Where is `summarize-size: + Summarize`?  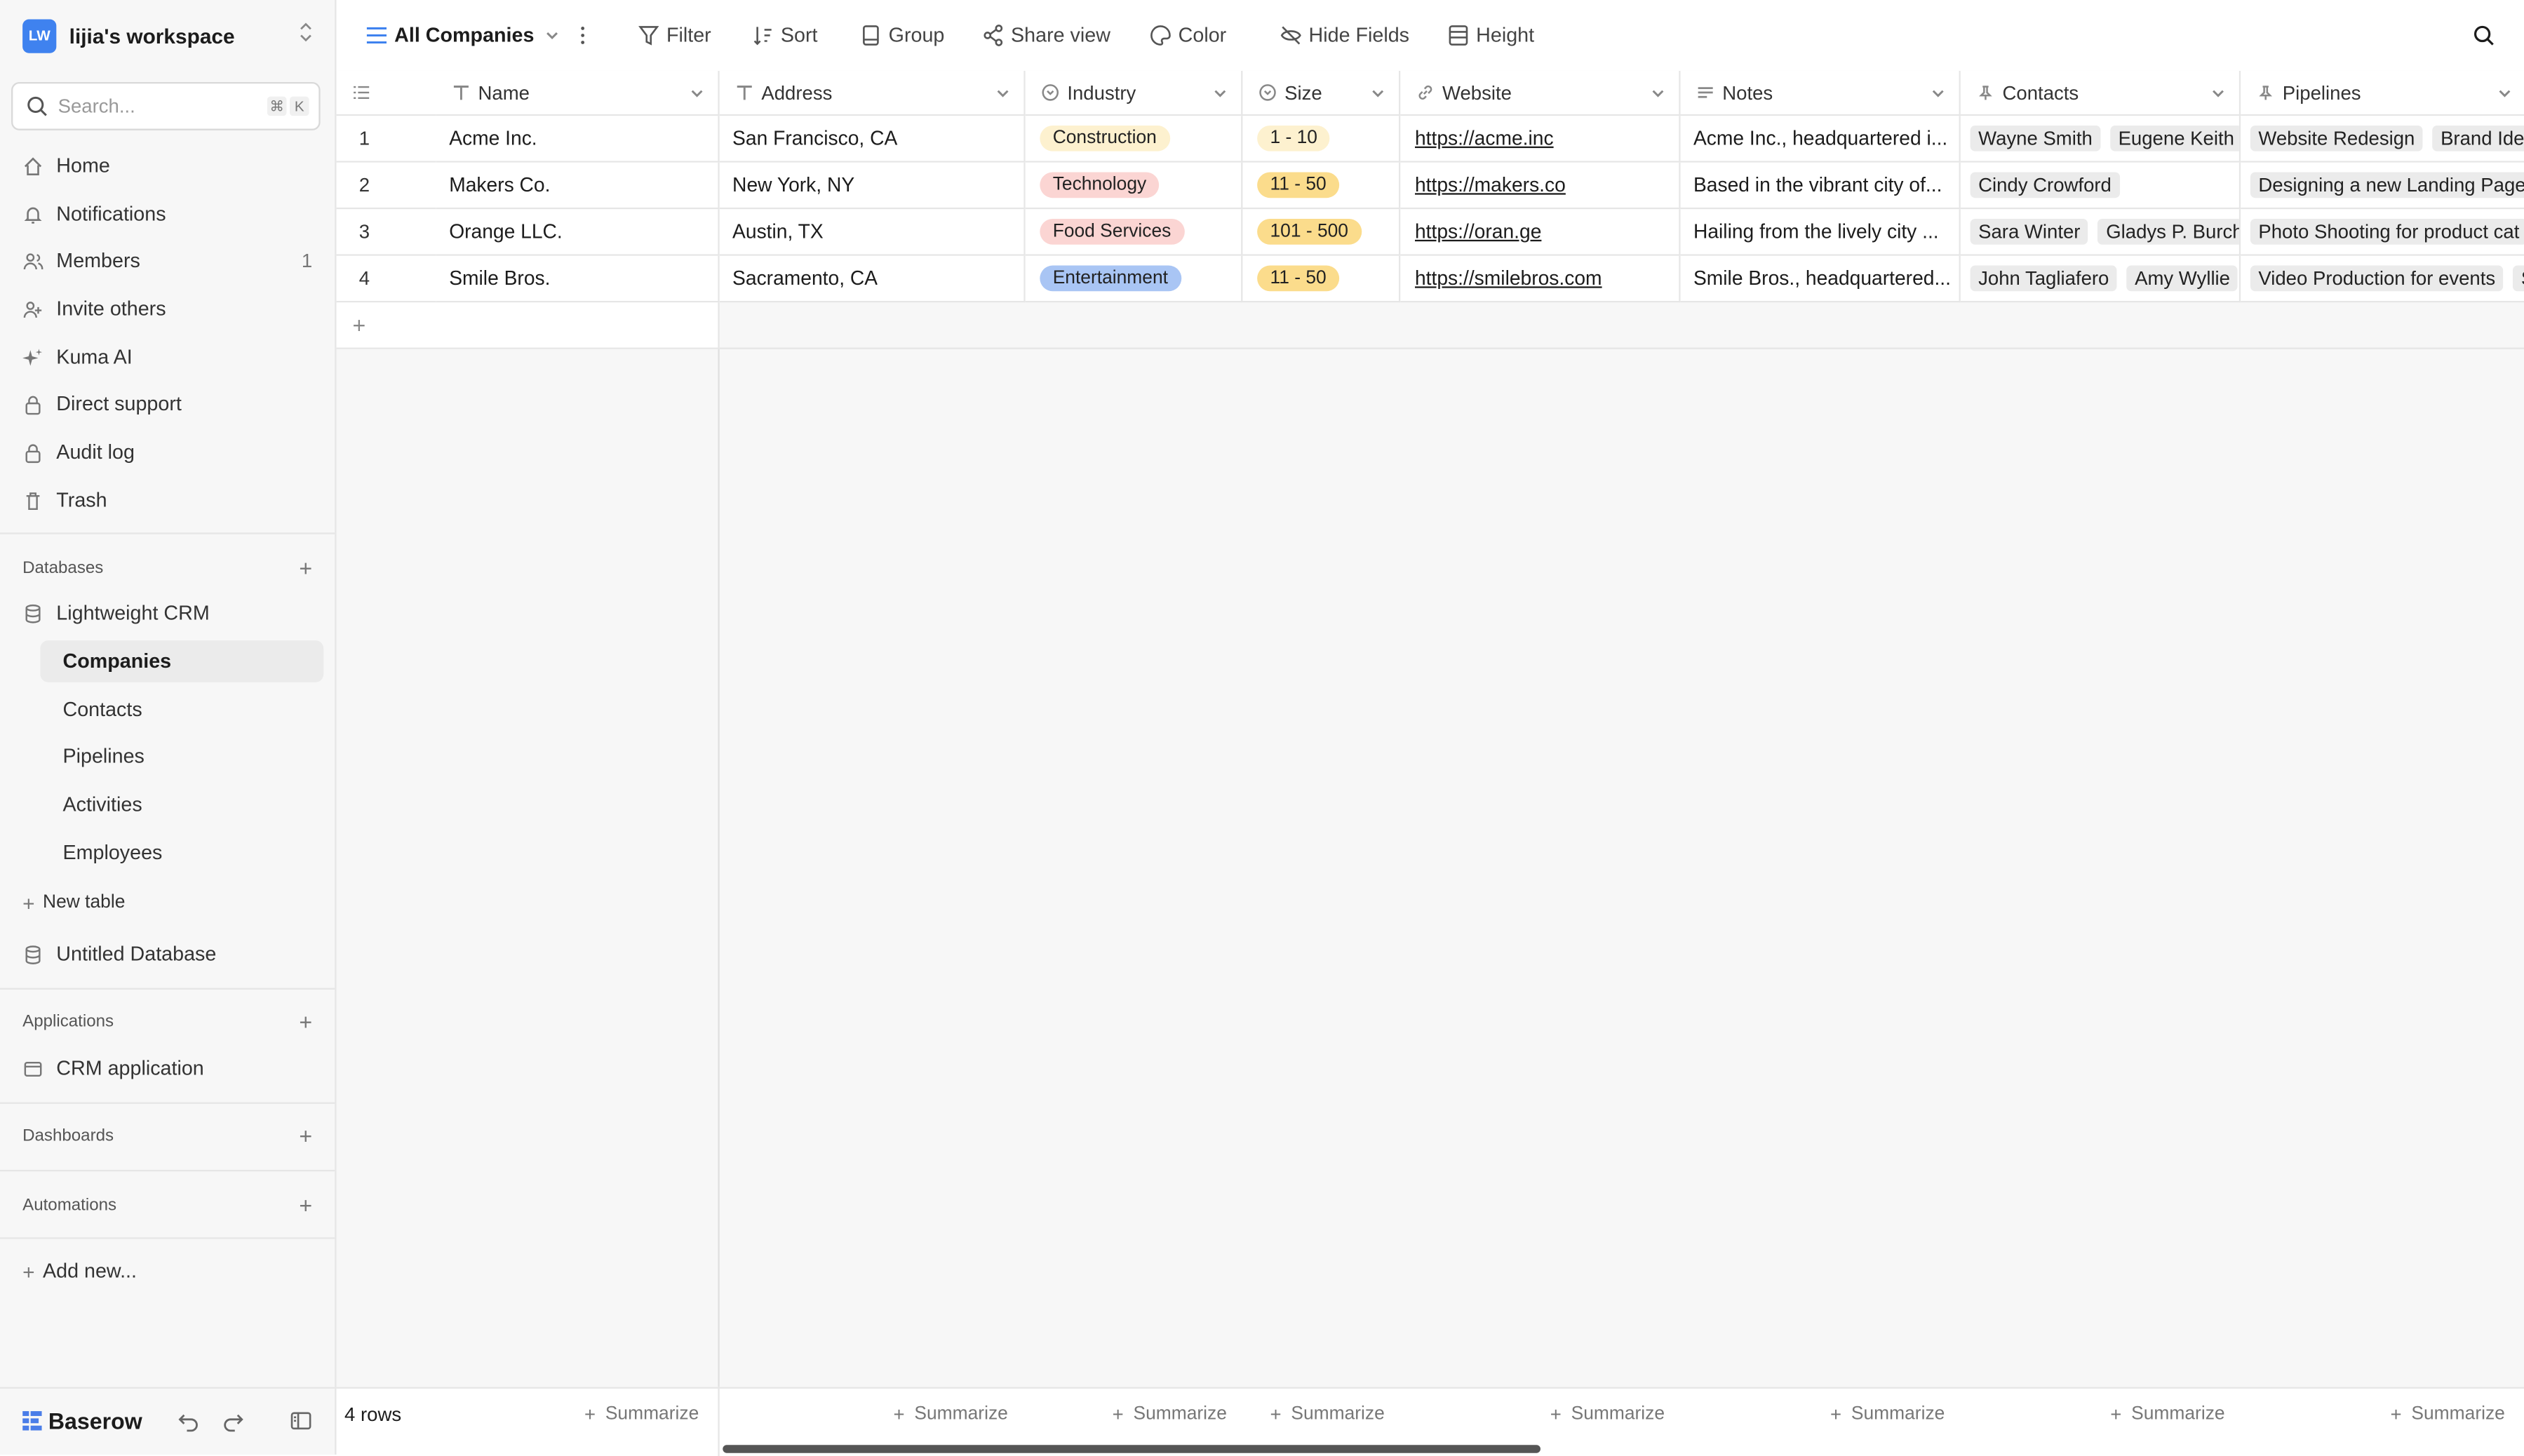
summarize-size: + Summarize is located at coordinates (1327, 1414).